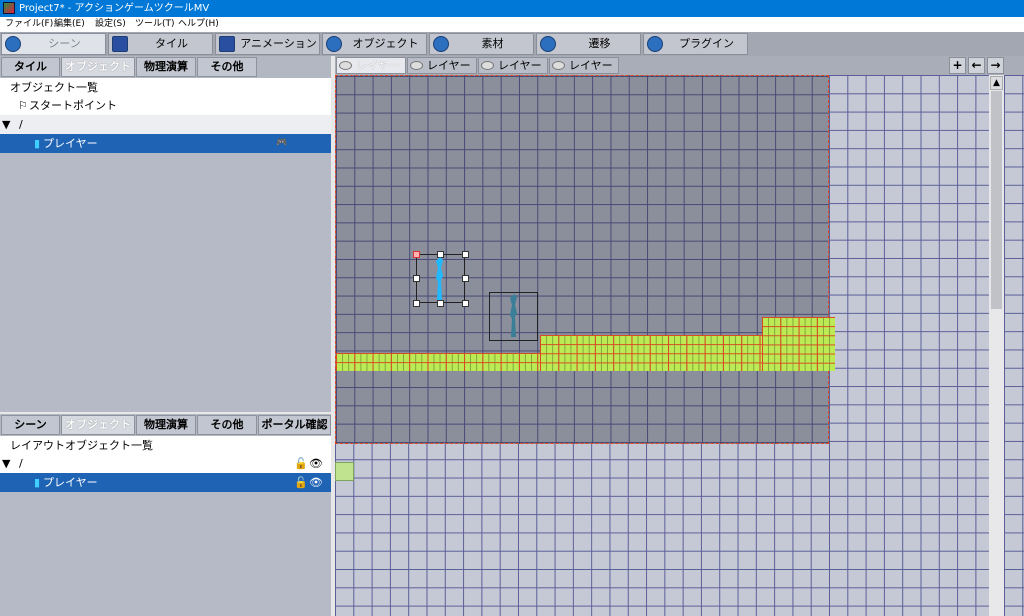 The height and width of the screenshot is (616, 1024). What do you see at coordinates (294, 425) in the screenshot?
I see `subtab-portal-check: ポータル確認` at bounding box center [294, 425].